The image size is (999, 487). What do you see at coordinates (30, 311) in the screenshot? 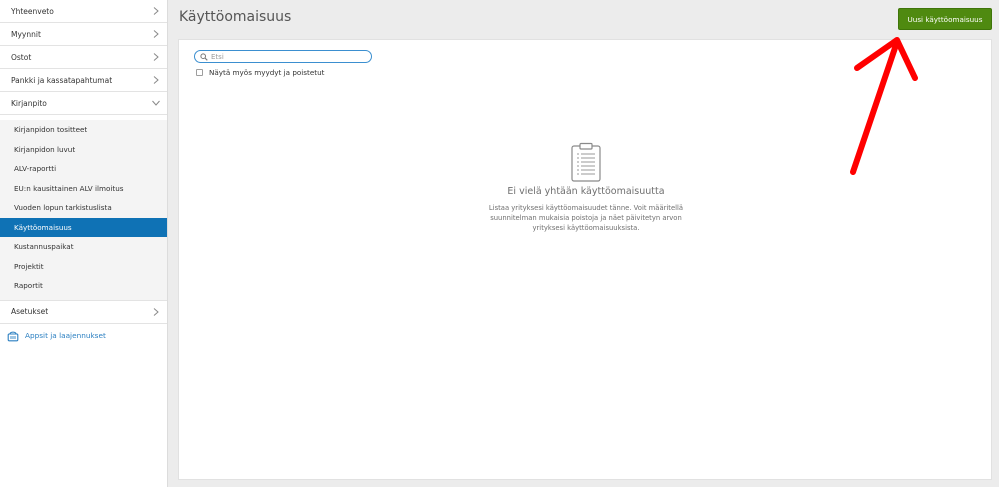
I see `sidebar-item-label: Asetukset` at bounding box center [30, 311].